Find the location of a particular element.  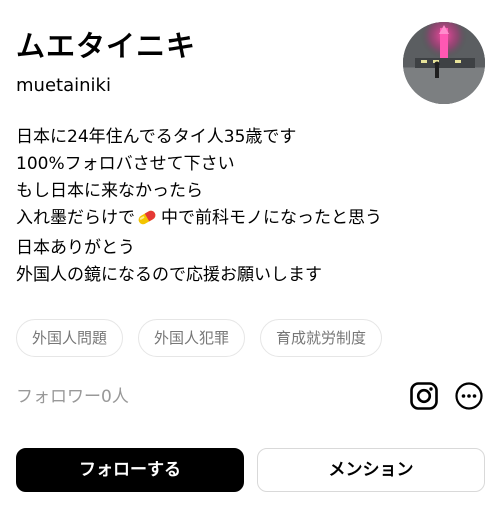

follow-button: フォローする is located at coordinates (130, 470).